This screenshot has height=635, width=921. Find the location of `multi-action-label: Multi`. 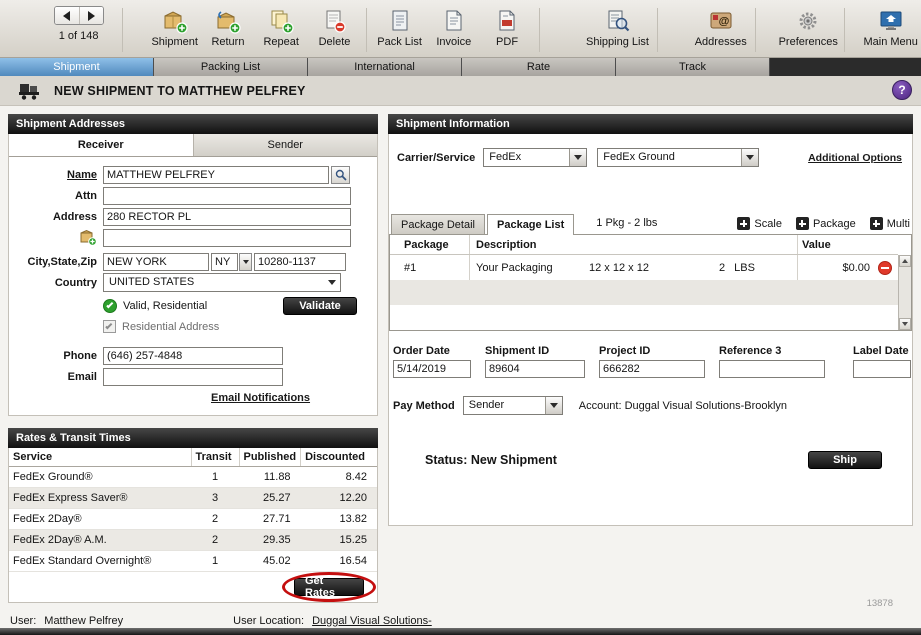

multi-action-label: Multi is located at coordinates (898, 223).